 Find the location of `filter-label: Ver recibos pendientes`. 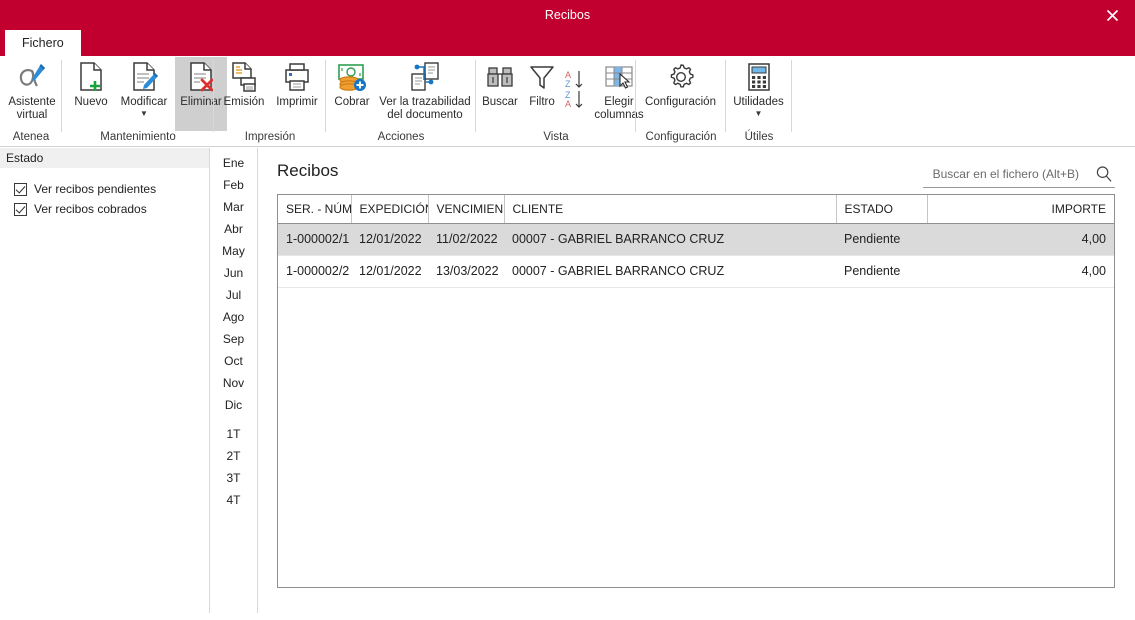

filter-label: Ver recibos pendientes is located at coordinates (95, 189).